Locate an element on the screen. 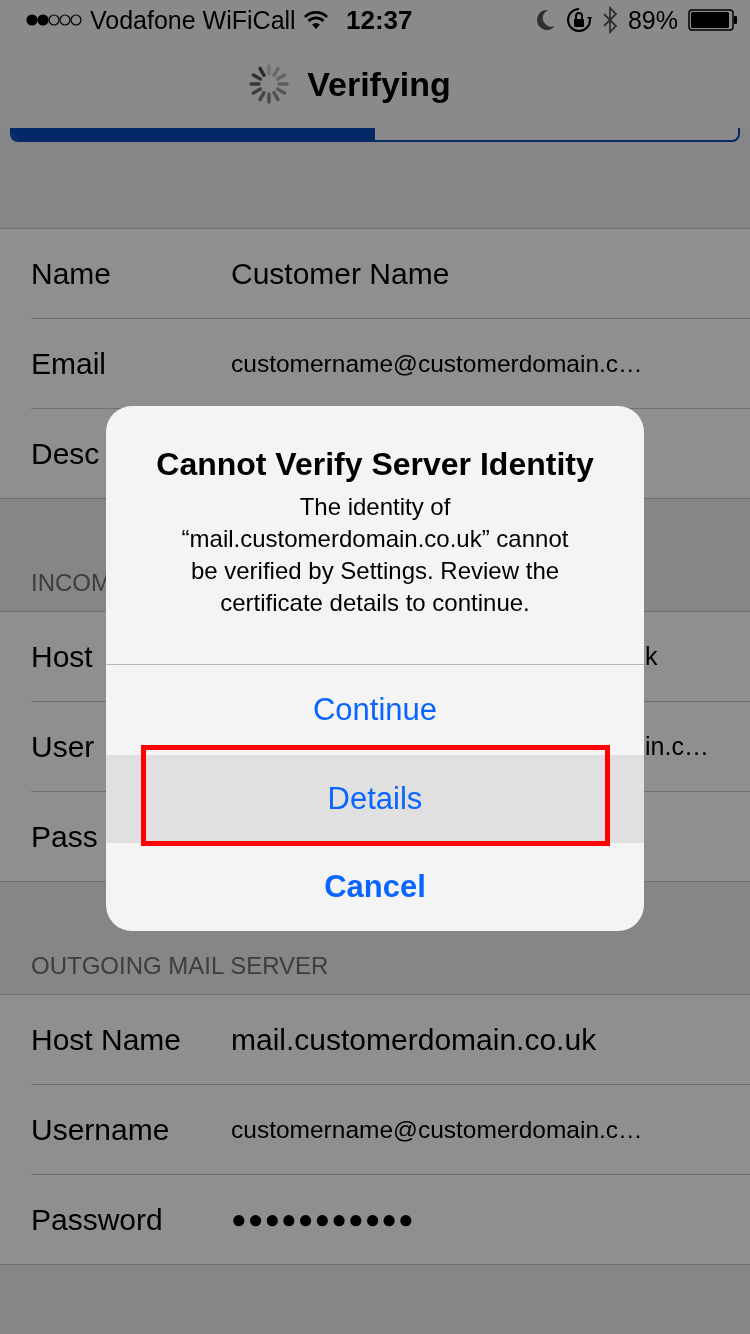 The image size is (750, 1334). field-label: Name is located at coordinates (72, 273).